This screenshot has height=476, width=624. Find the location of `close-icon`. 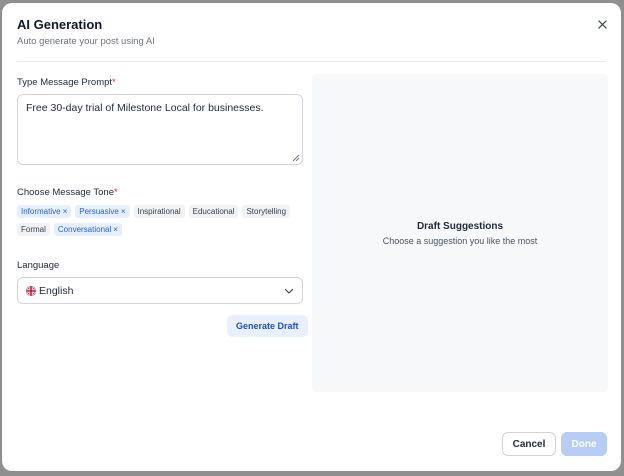

close-icon is located at coordinates (602, 24).